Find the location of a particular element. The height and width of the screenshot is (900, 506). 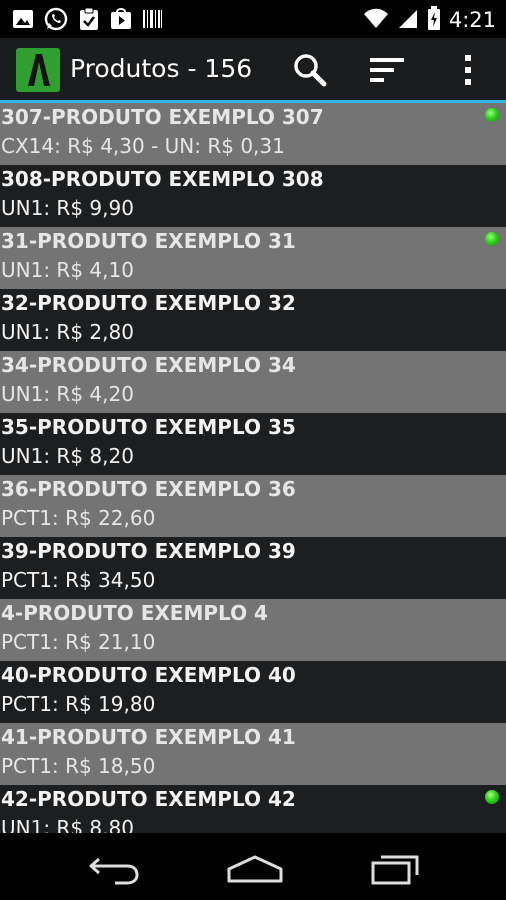

overflow-menu-icon is located at coordinates (468, 70).